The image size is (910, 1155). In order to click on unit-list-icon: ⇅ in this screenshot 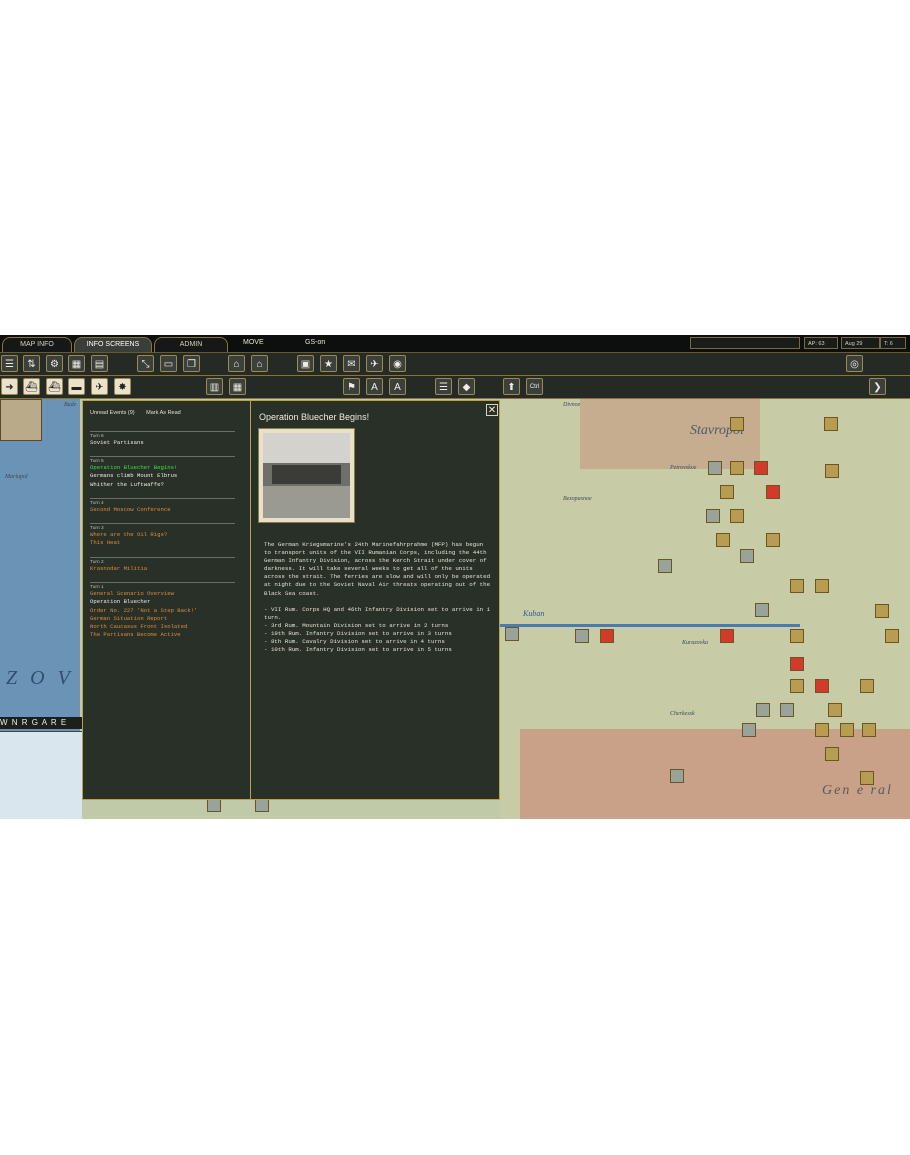, I will do `click(31, 363)`.